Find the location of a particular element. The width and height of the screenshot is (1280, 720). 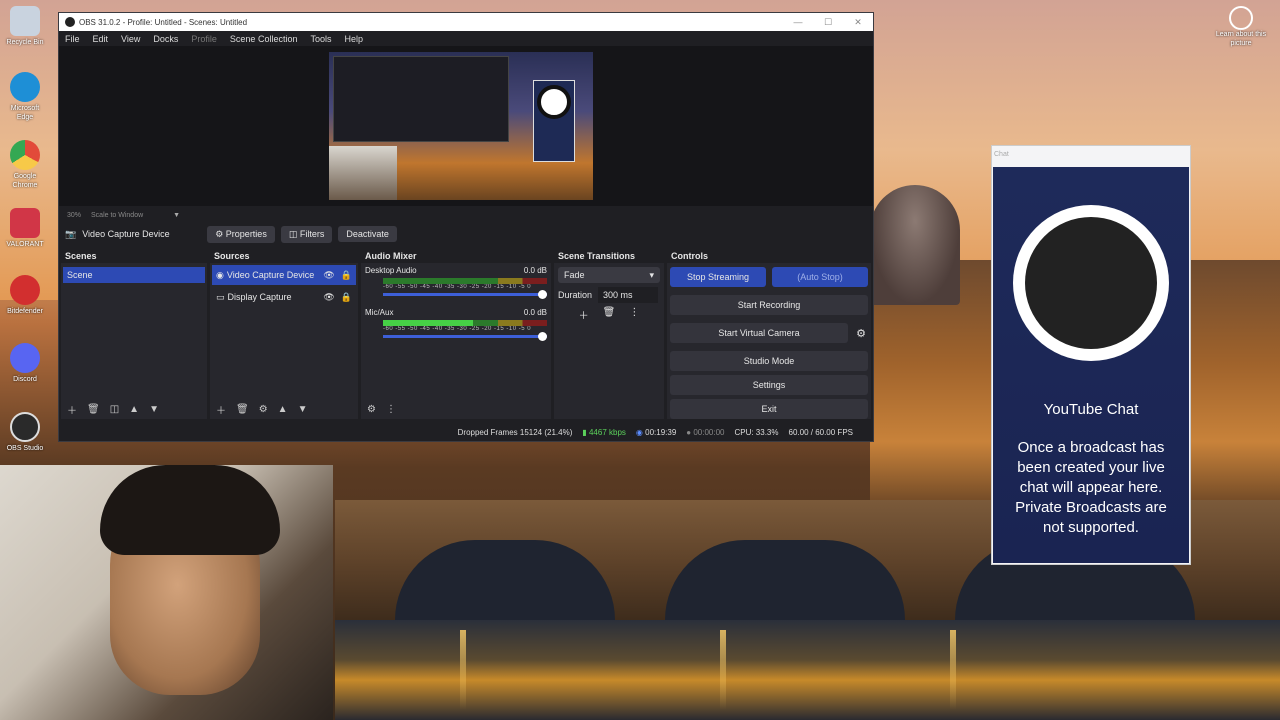

source-item-video-capture: ◉ Video Capture Device 👁 🔒 is located at coordinates (284, 275).